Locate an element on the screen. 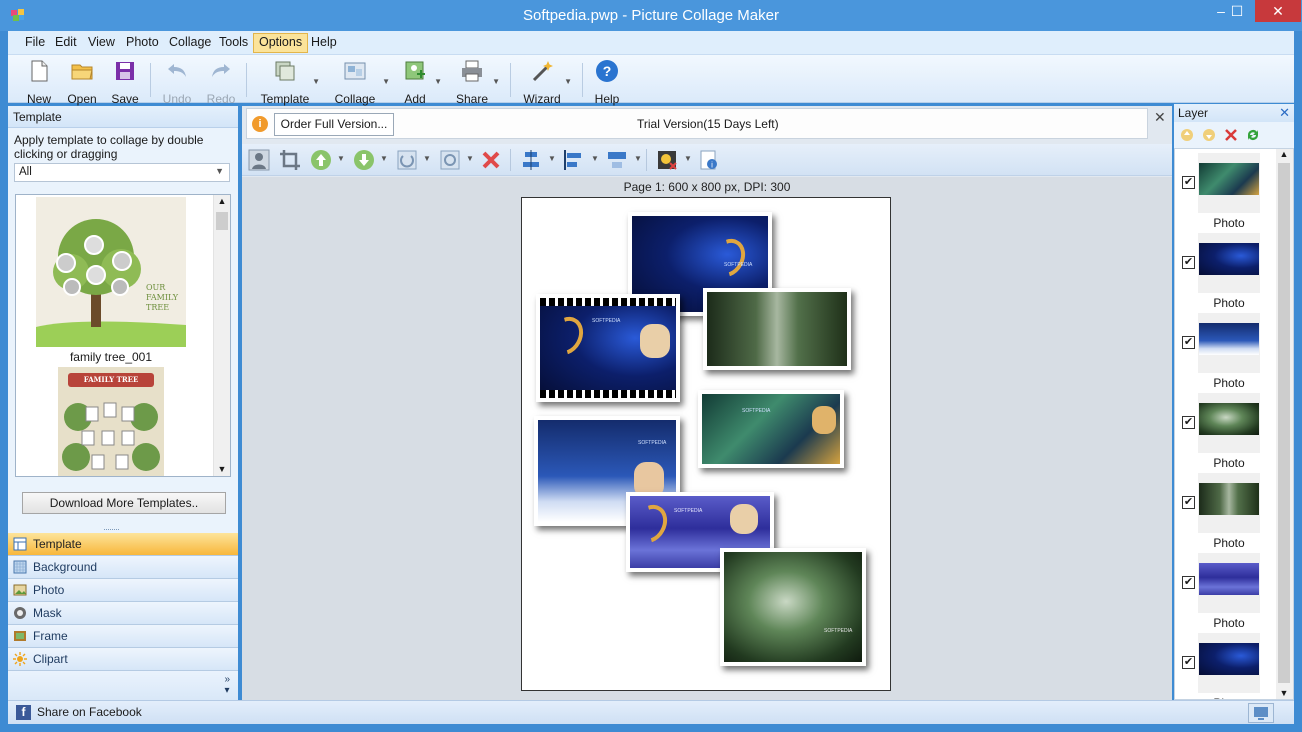 Image resolution: width=1302 pixels, height=732 pixels. menu-edit: Edit is located at coordinates (66, 43).